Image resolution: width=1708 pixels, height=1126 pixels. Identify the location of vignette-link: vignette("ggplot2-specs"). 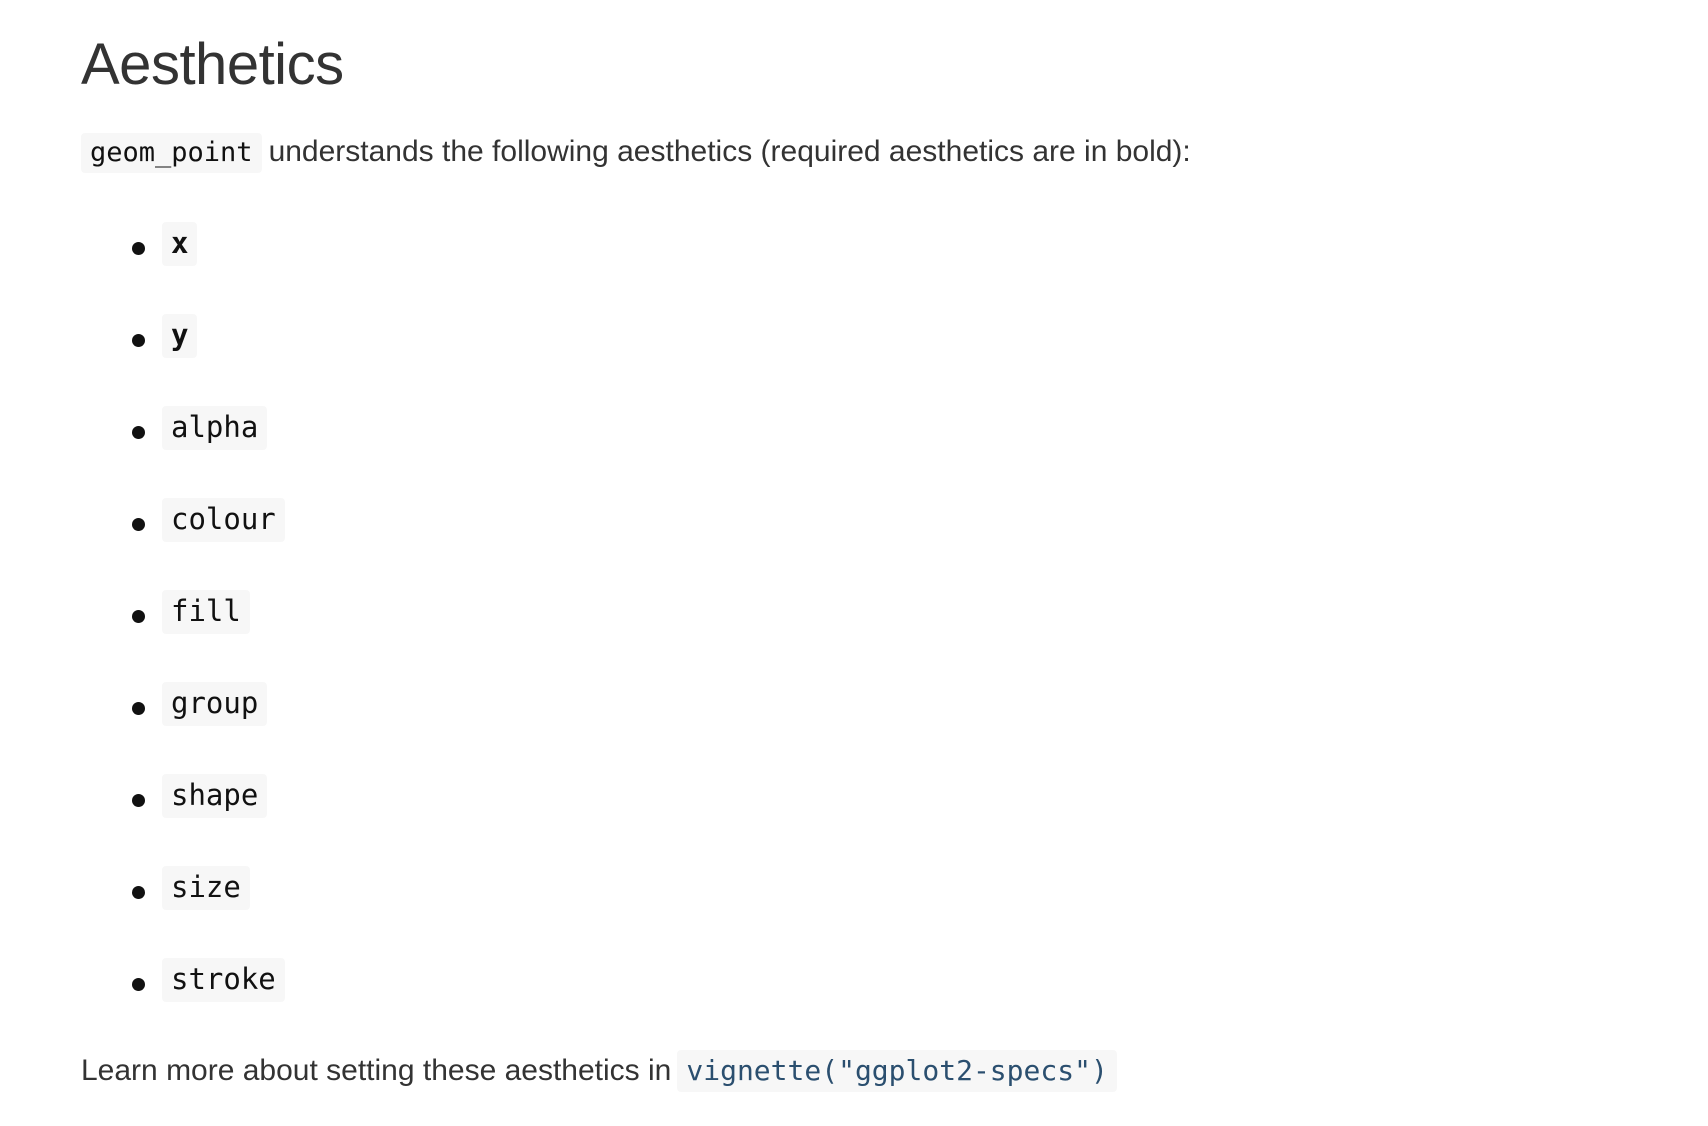
(897, 1071).